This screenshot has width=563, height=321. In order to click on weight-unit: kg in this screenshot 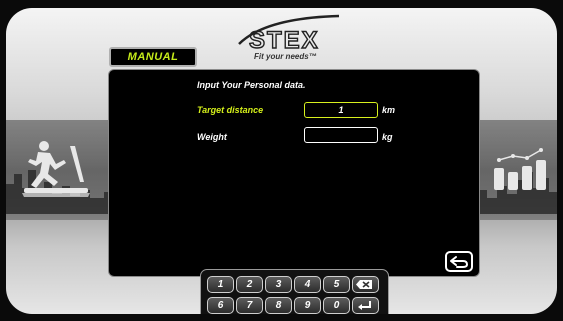, I will do `click(387, 137)`.